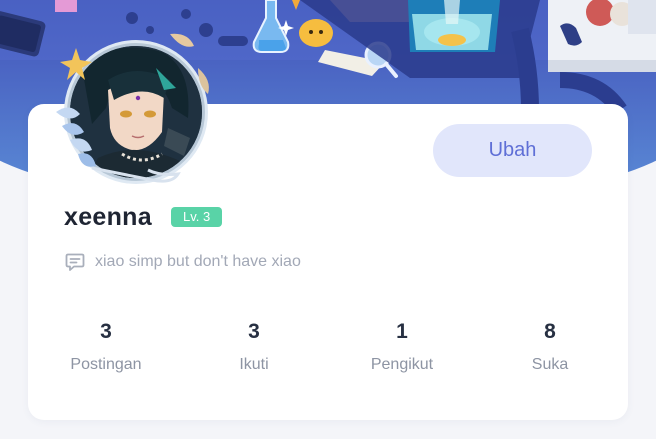  I want to click on stat-following: 3 Ikuti, so click(254, 346).